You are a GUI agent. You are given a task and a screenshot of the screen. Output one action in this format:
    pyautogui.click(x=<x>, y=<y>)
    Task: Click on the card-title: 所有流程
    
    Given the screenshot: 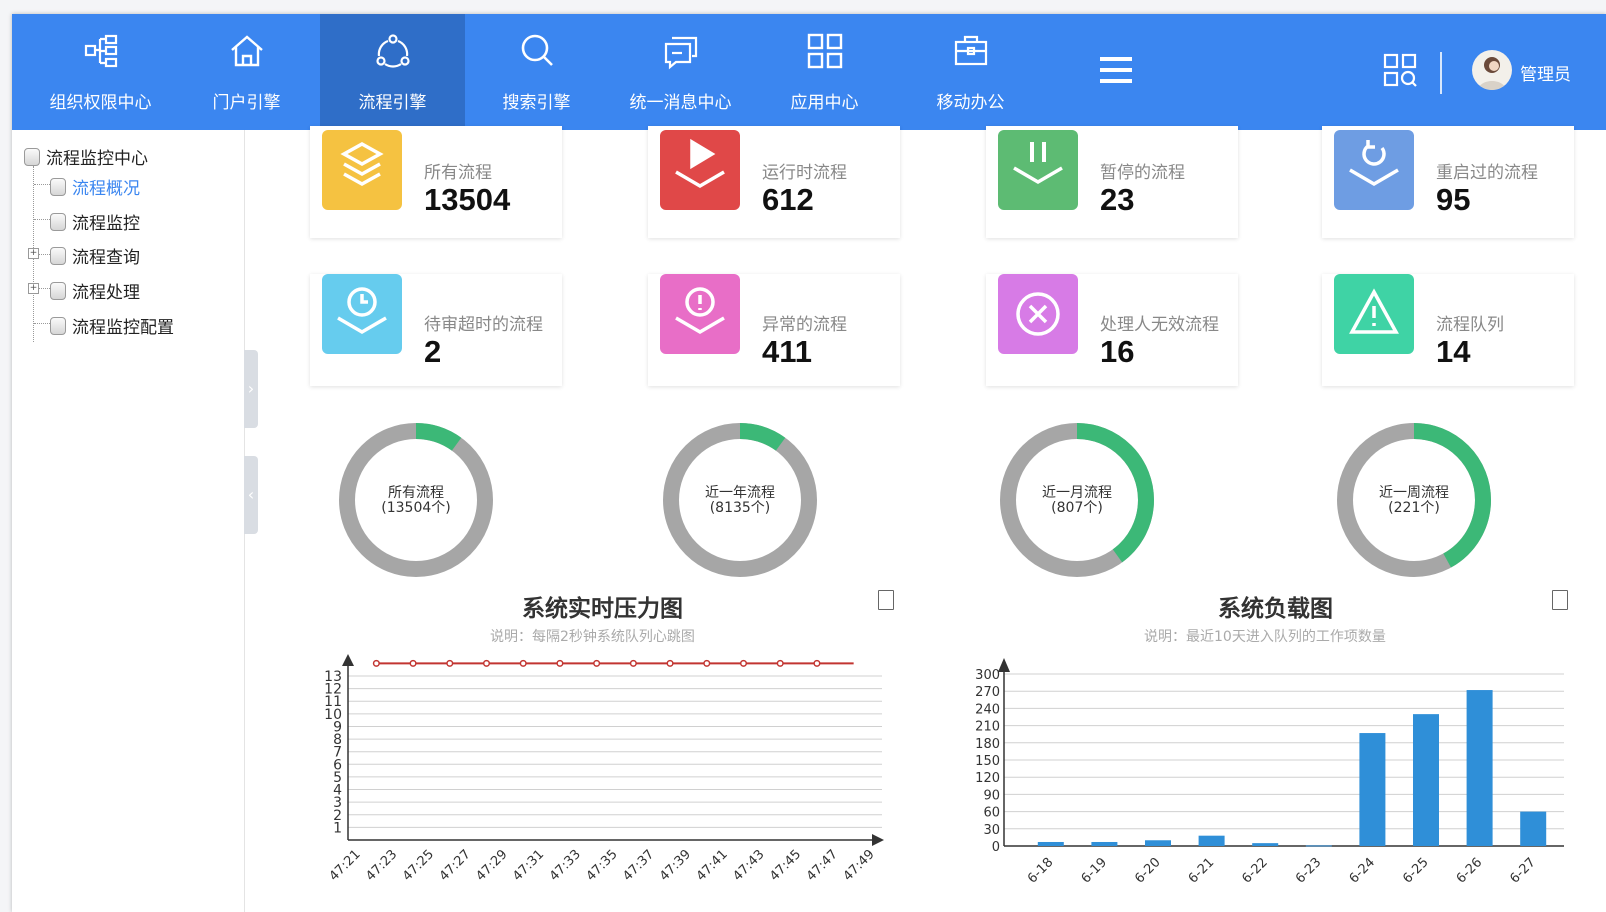 What is the action you would take?
    pyautogui.click(x=458, y=173)
    